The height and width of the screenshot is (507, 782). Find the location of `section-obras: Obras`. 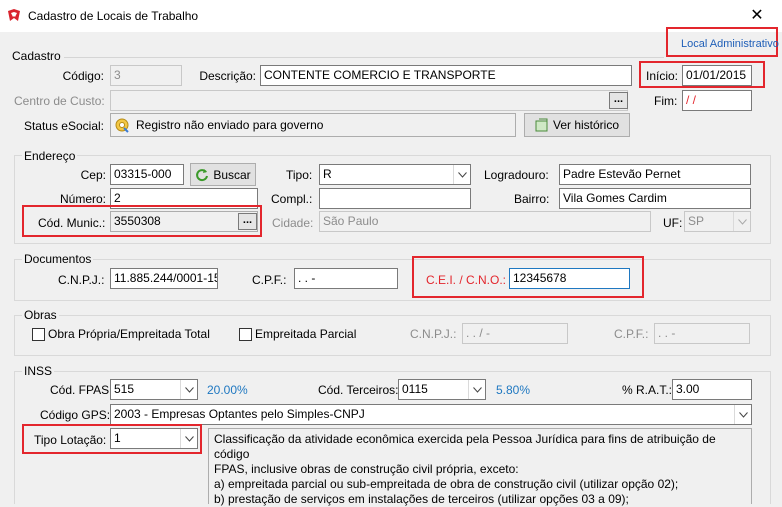

section-obras: Obras is located at coordinates (40, 315).